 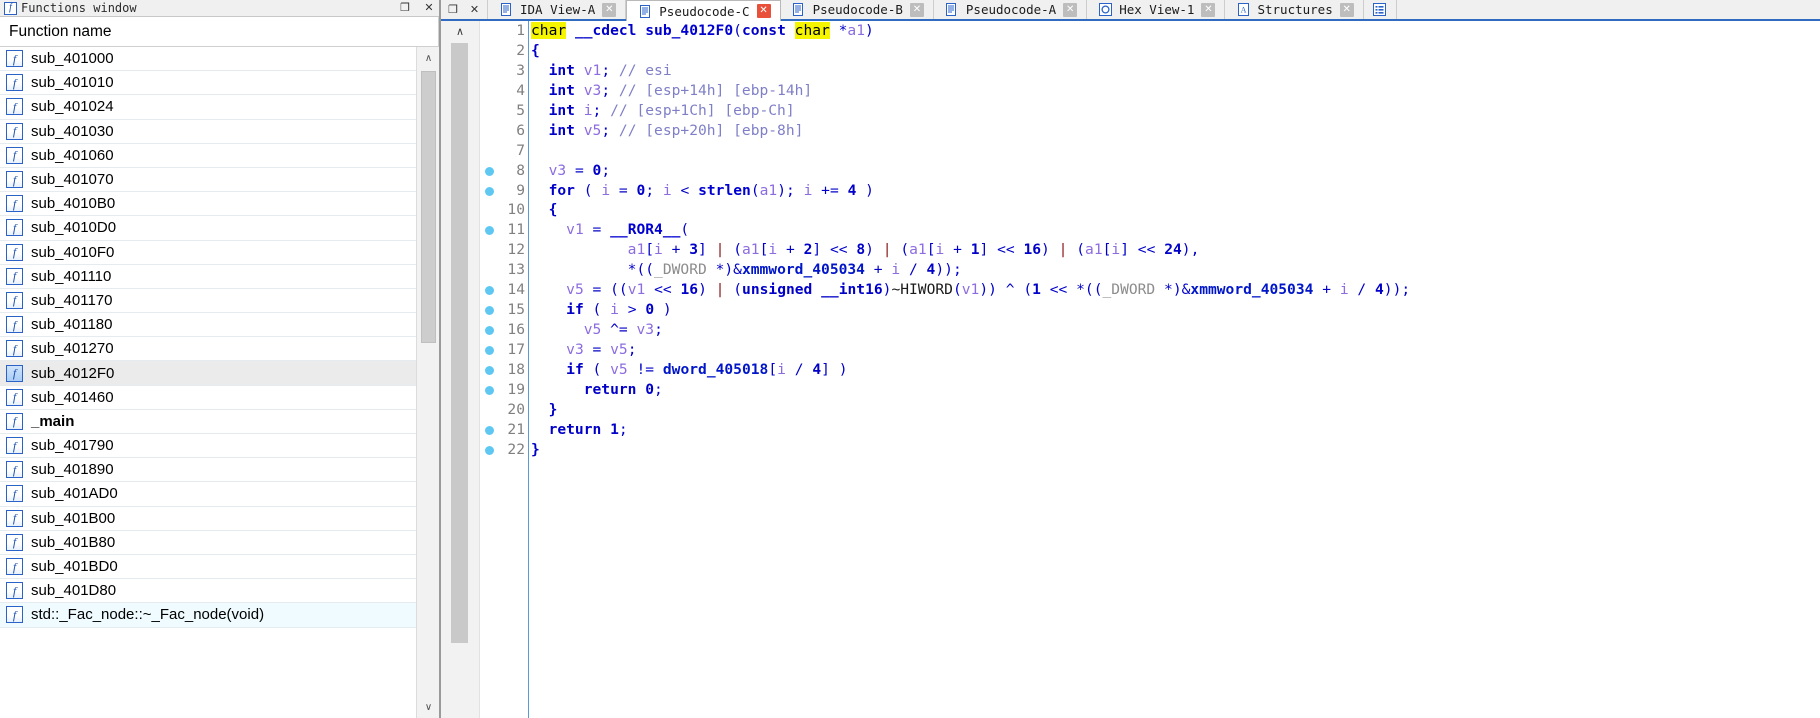 I want to click on function-list-item: f sub_401B00, so click(x=208, y=518).